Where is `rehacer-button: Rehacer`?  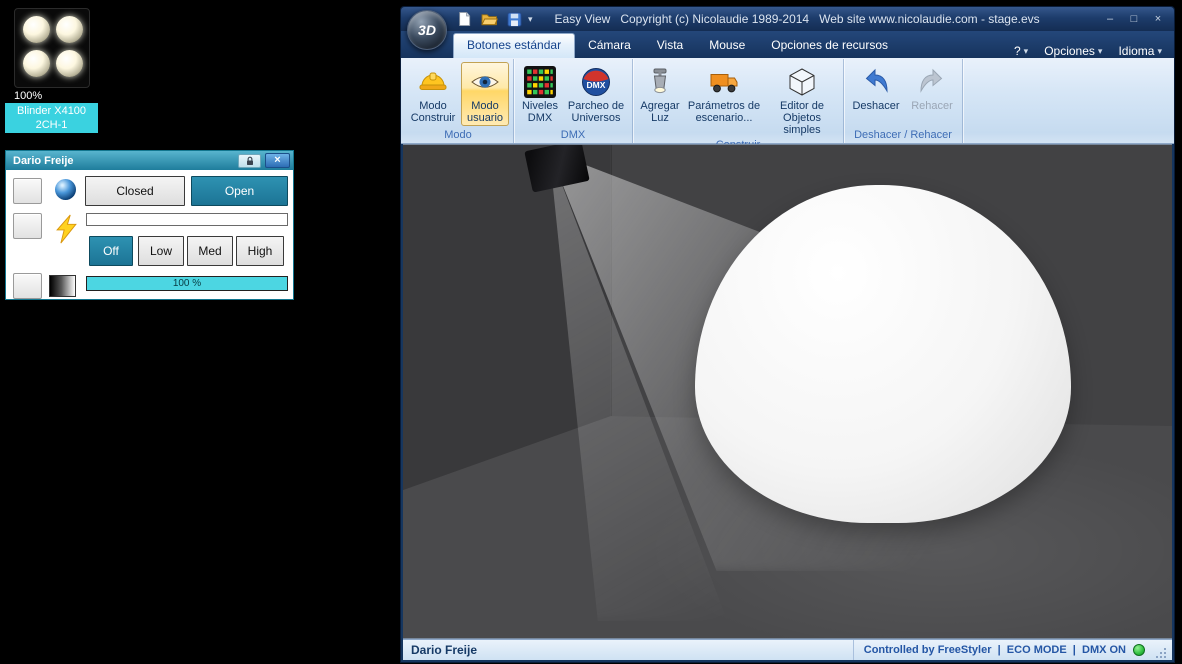 rehacer-button: Rehacer is located at coordinates (932, 88).